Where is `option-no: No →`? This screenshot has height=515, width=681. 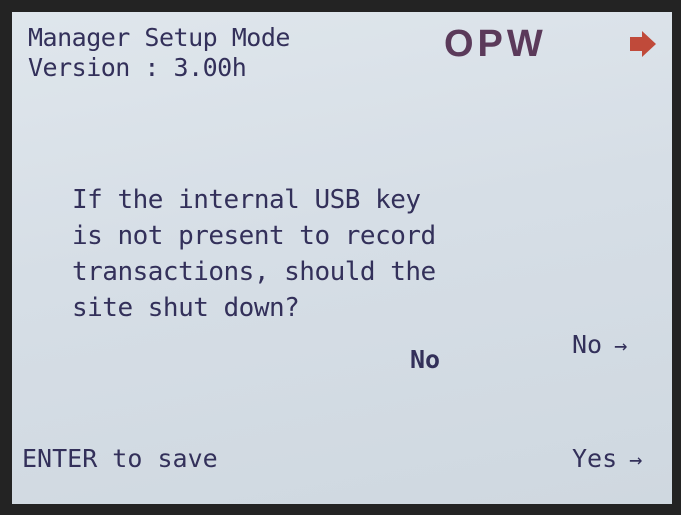 option-no: No → is located at coordinates (599, 346).